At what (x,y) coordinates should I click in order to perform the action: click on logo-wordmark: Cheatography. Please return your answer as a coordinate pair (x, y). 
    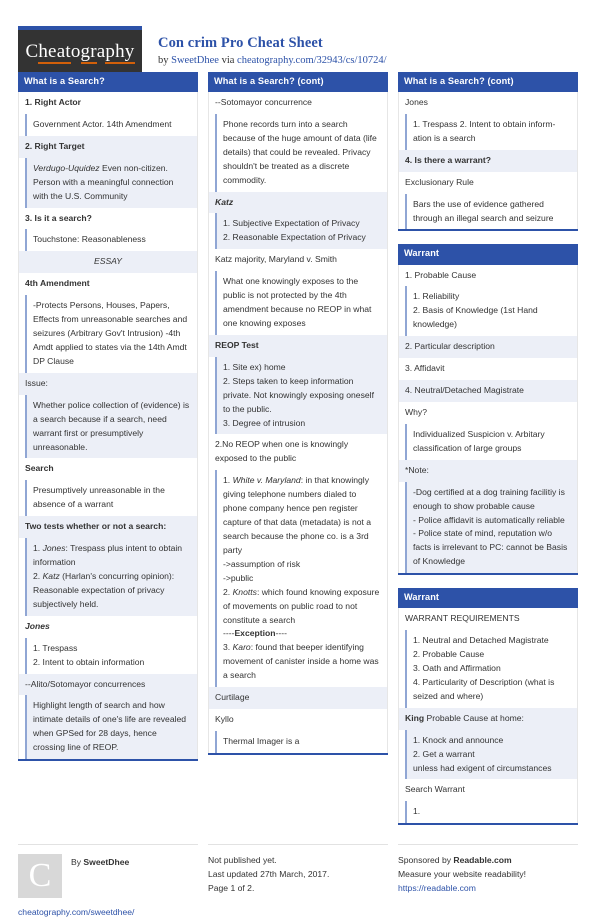
    Looking at the image, I should click on (80, 52).